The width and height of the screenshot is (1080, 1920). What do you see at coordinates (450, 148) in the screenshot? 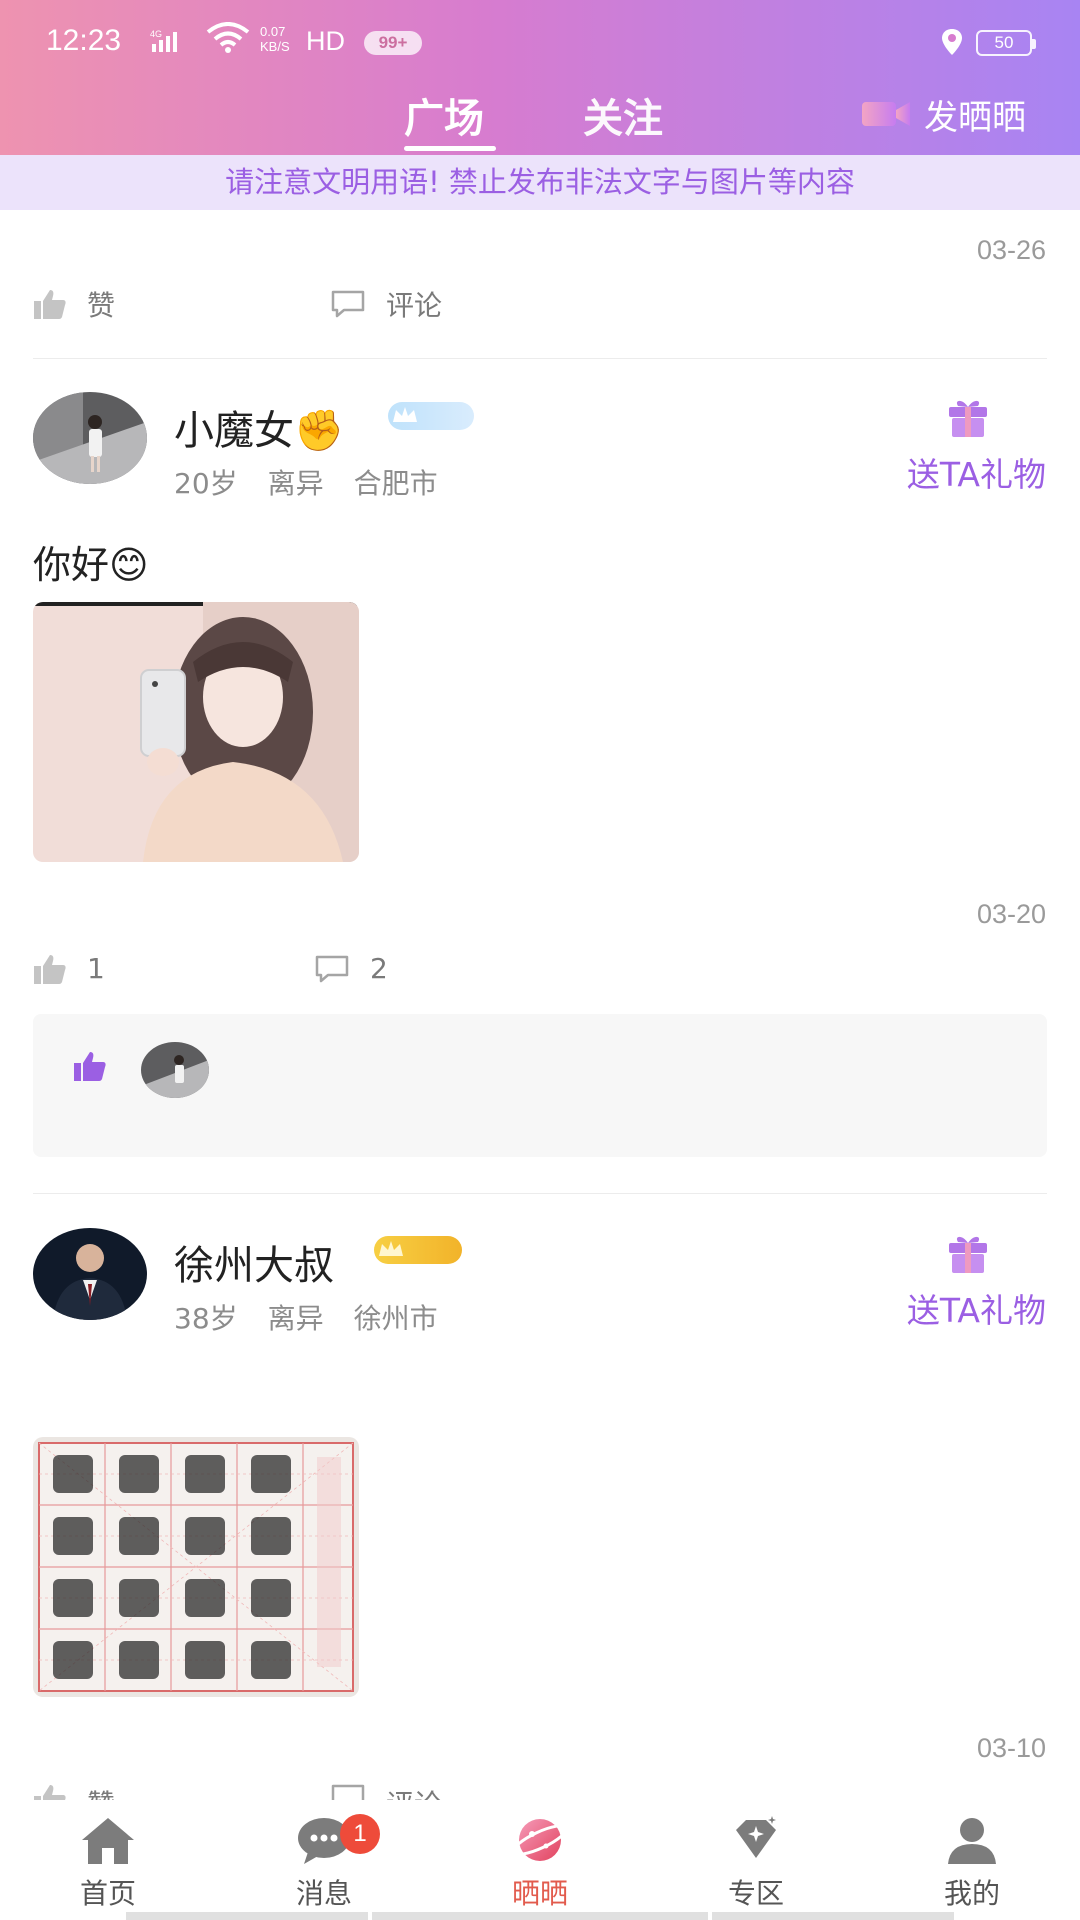
I see `active-tab-indicator` at bounding box center [450, 148].